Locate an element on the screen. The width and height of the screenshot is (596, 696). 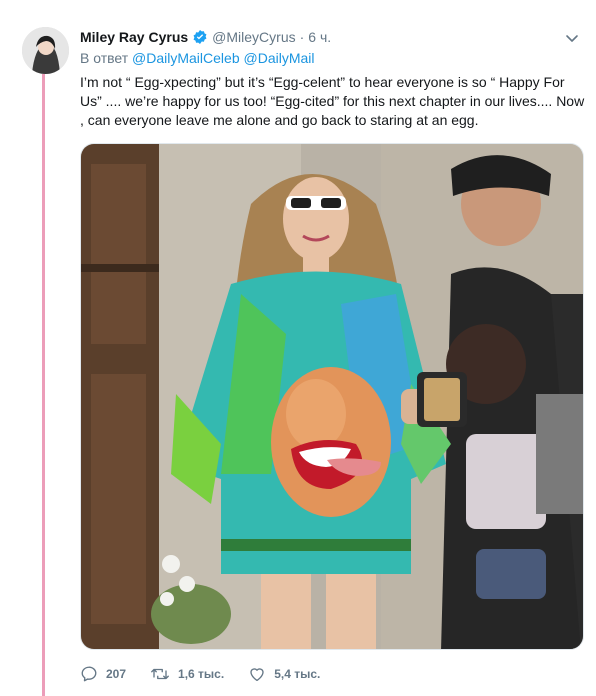
thread-connector-line is located at coordinates (43, 385).